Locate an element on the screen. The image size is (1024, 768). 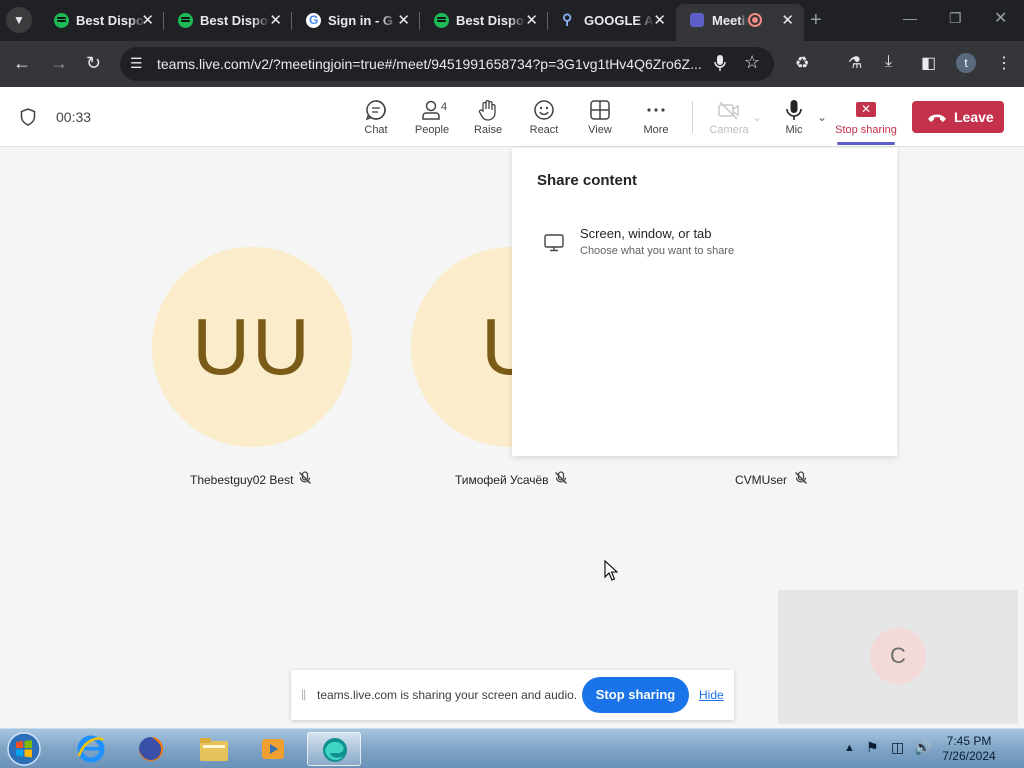
firefox-icon is located at coordinates (151, 749).